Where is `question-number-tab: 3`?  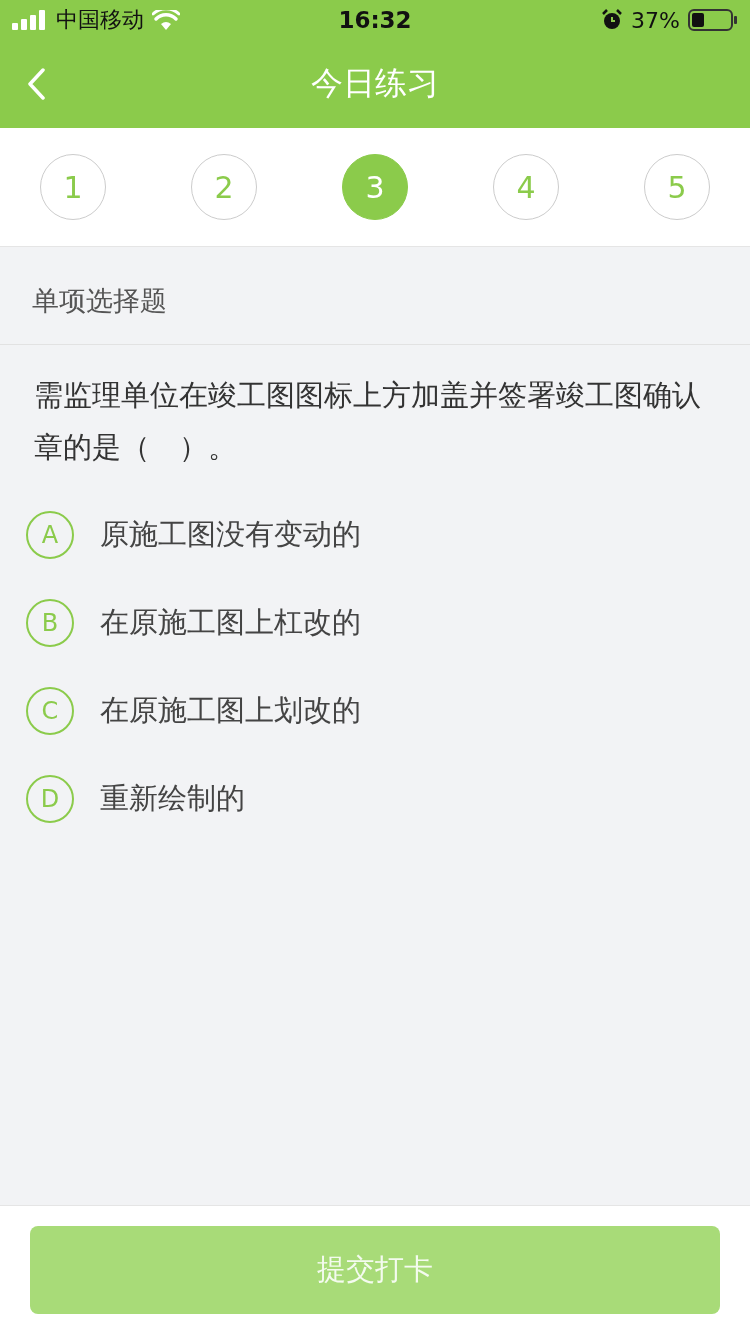
question-number-tab: 3 is located at coordinates (375, 187).